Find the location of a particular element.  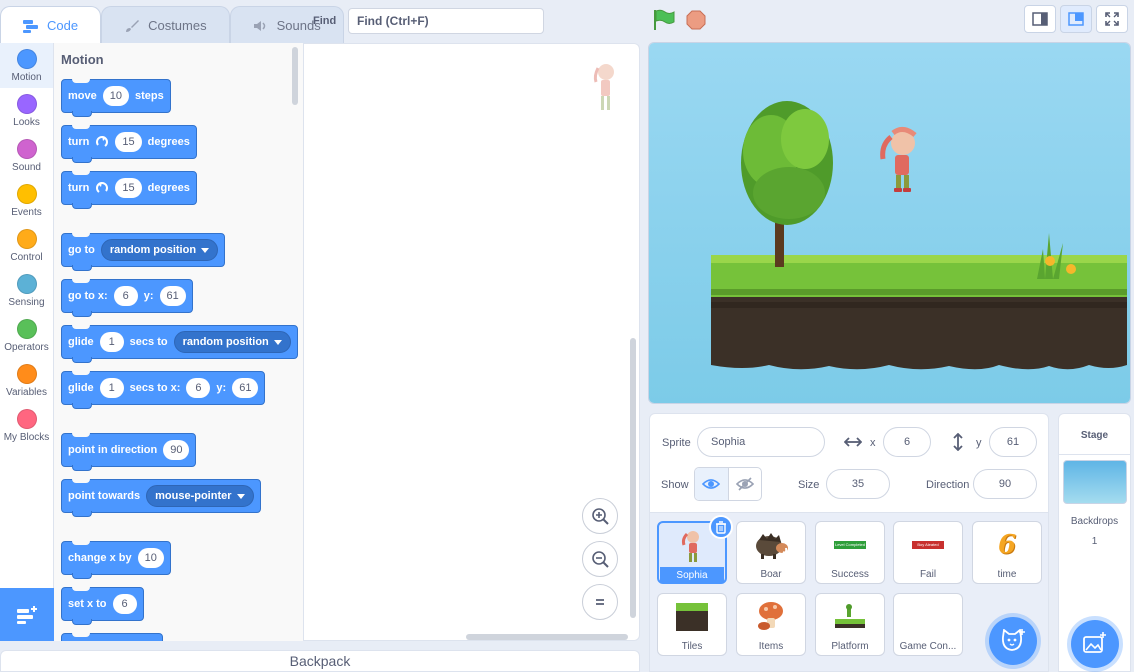

block-text: glide is located at coordinates (81, 388).